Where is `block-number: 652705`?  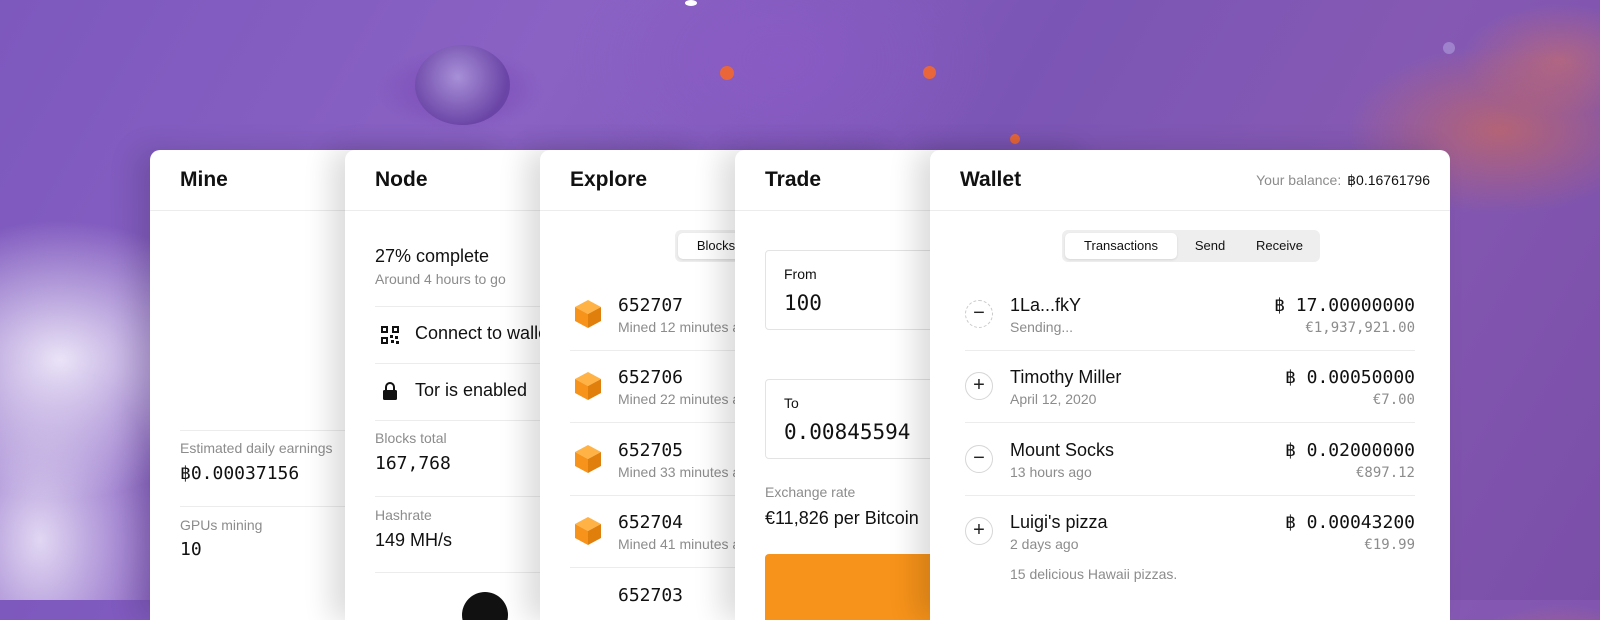 block-number: 652705 is located at coordinates (651, 450).